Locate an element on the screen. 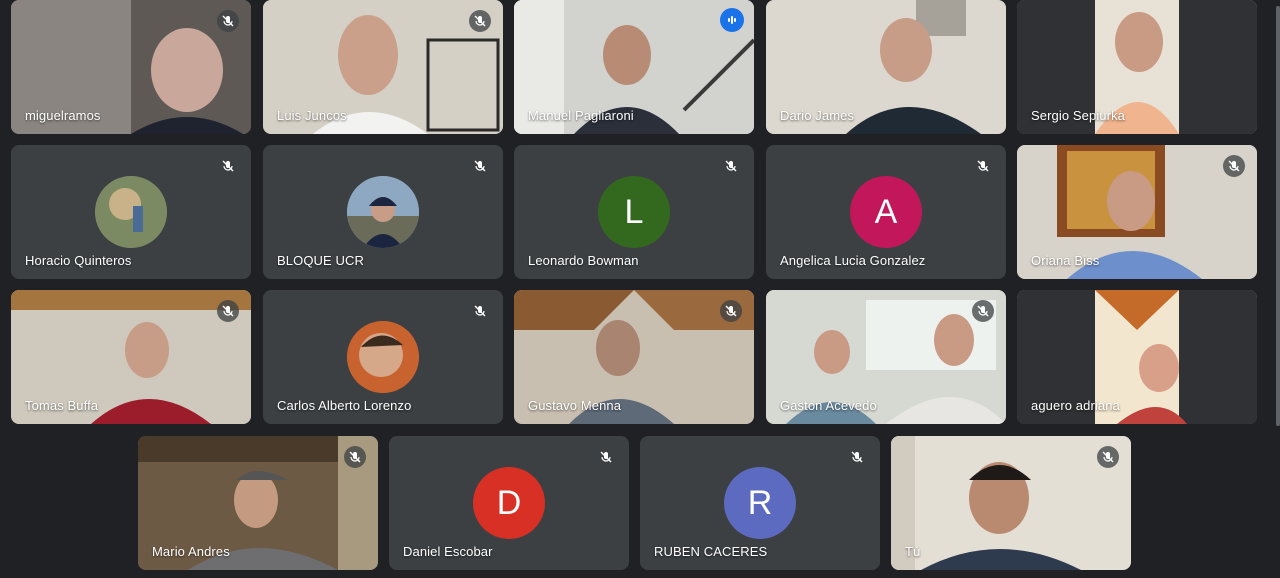 The image size is (1280, 578). participant-tile-manuel-pagliaroni: Manuel Pagliaroni is located at coordinates (634, 67).